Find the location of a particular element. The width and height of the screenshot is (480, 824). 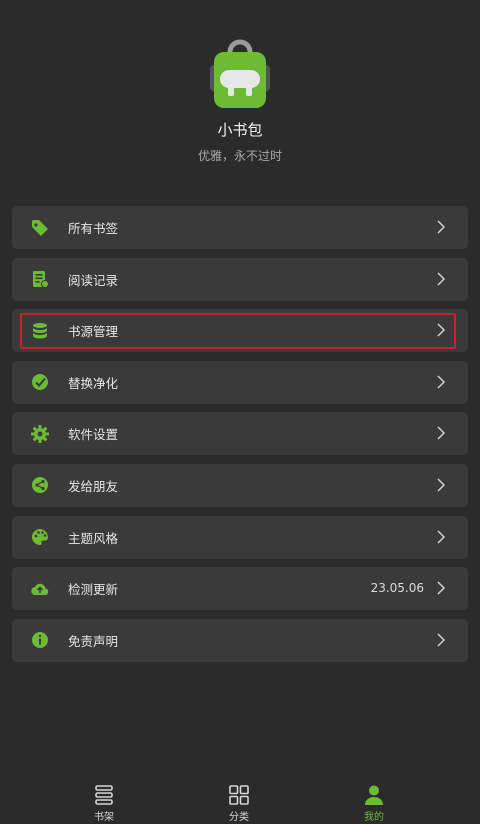

info-icon is located at coordinates (40, 640).